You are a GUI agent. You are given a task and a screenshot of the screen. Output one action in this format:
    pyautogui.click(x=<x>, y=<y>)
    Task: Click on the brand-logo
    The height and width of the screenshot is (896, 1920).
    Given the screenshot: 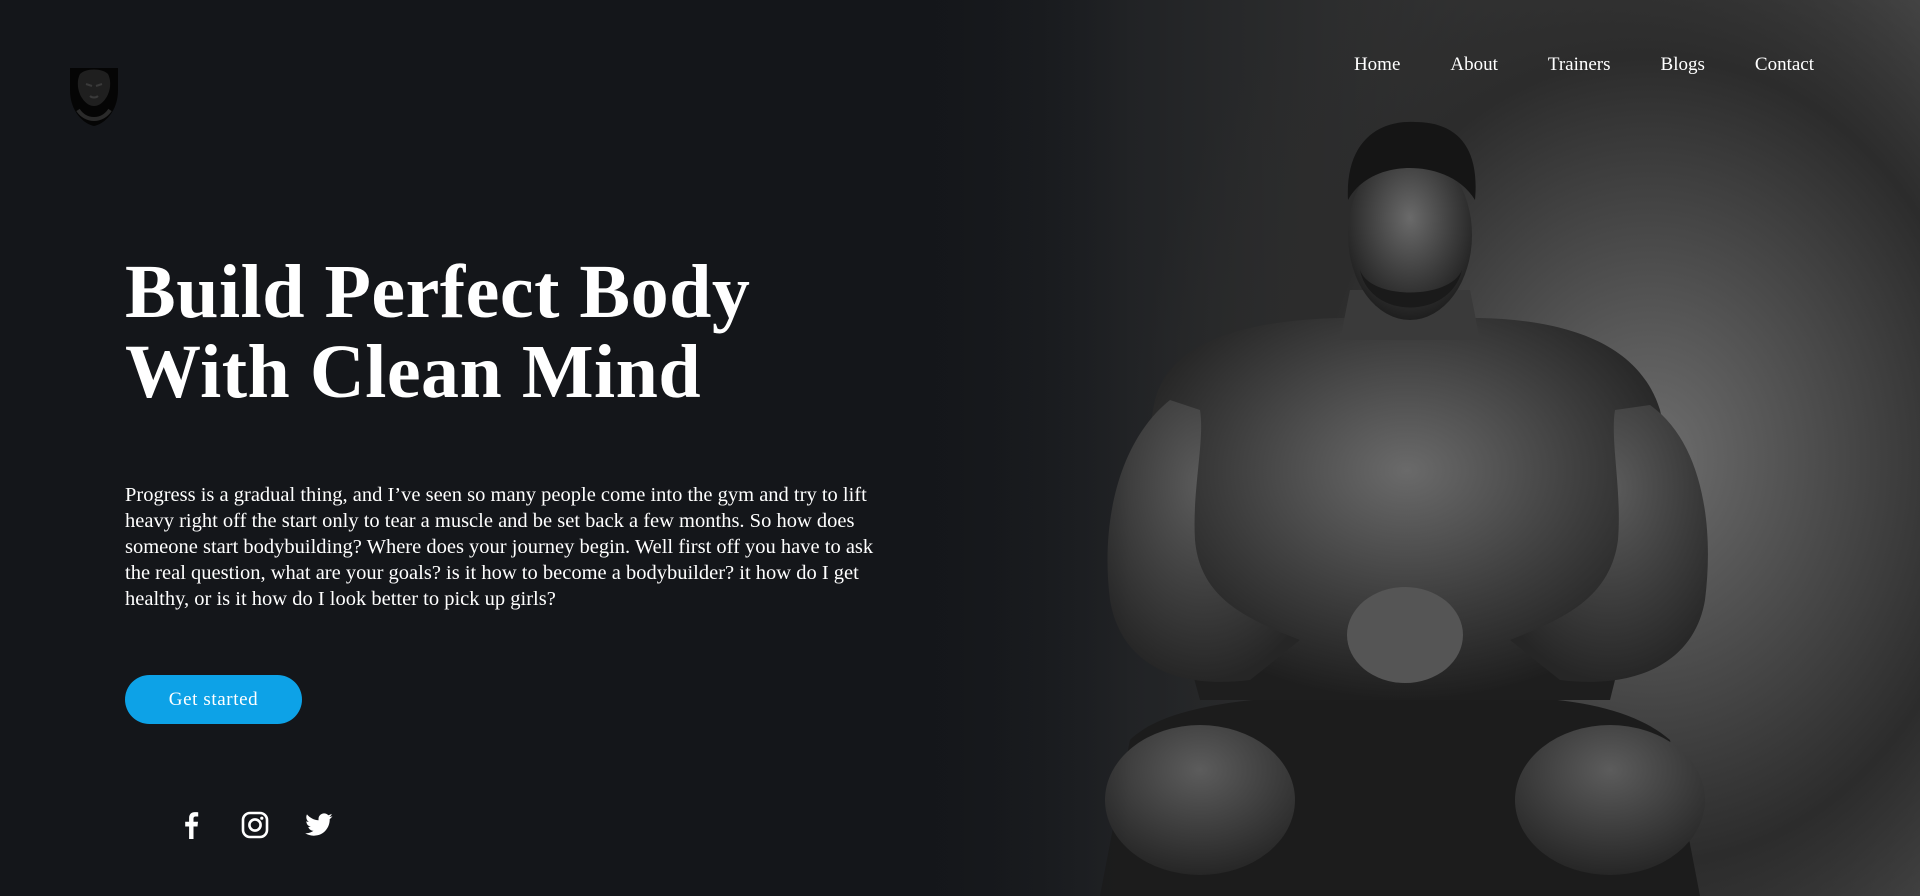 What is the action you would take?
    pyautogui.click(x=94, y=94)
    